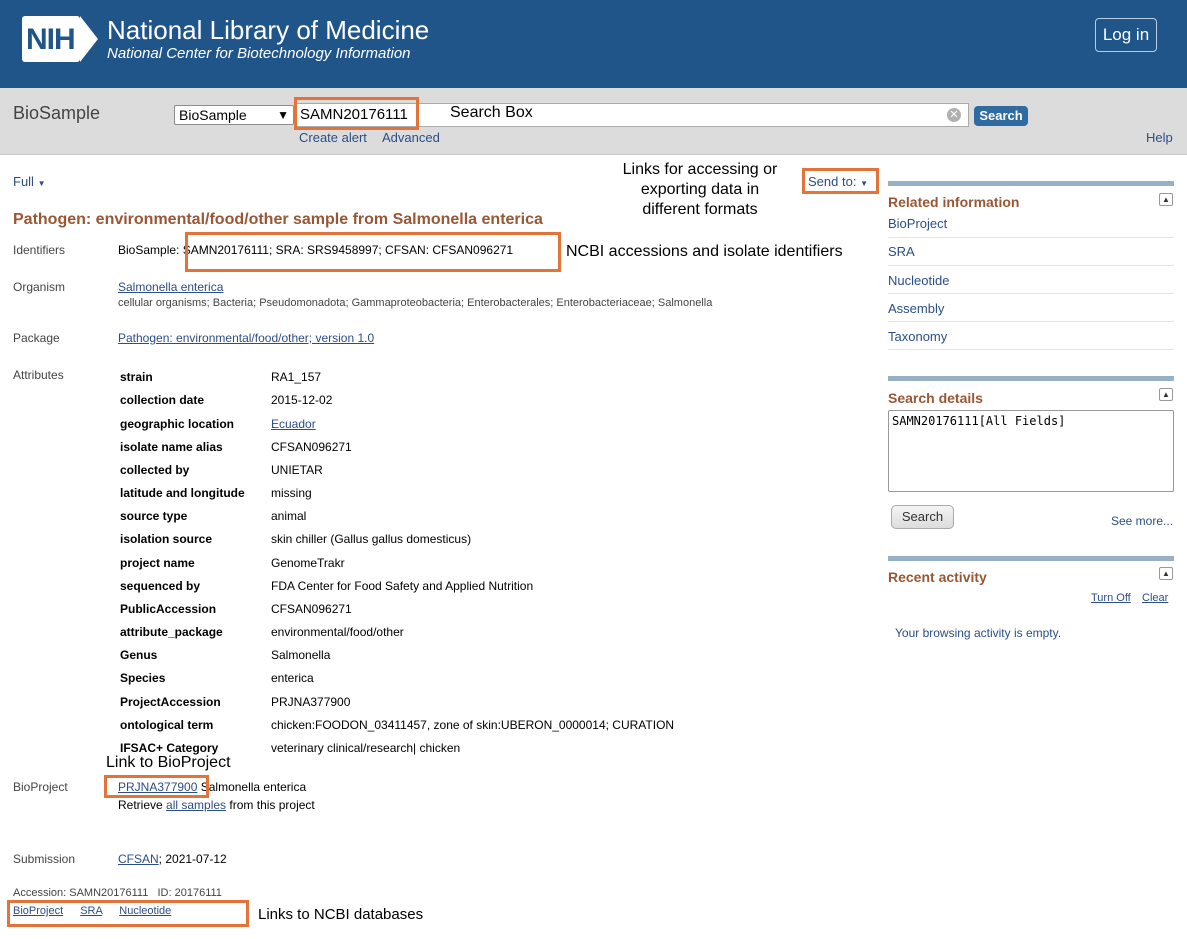 The width and height of the screenshot is (1187, 939). What do you see at coordinates (1031, 558) in the screenshot?
I see `recent-rule` at bounding box center [1031, 558].